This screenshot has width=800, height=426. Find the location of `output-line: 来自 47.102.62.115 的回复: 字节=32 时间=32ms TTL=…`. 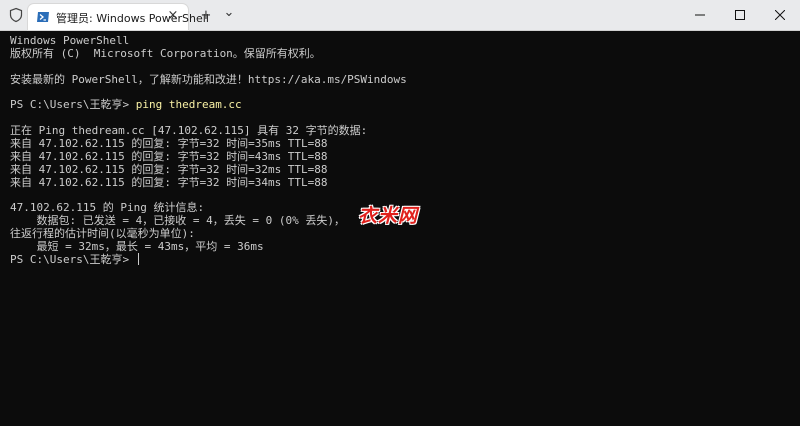

output-line: 来自 47.102.62.115 的回复: 字节=32 时间=32ms TTL=… is located at coordinates (169, 169).